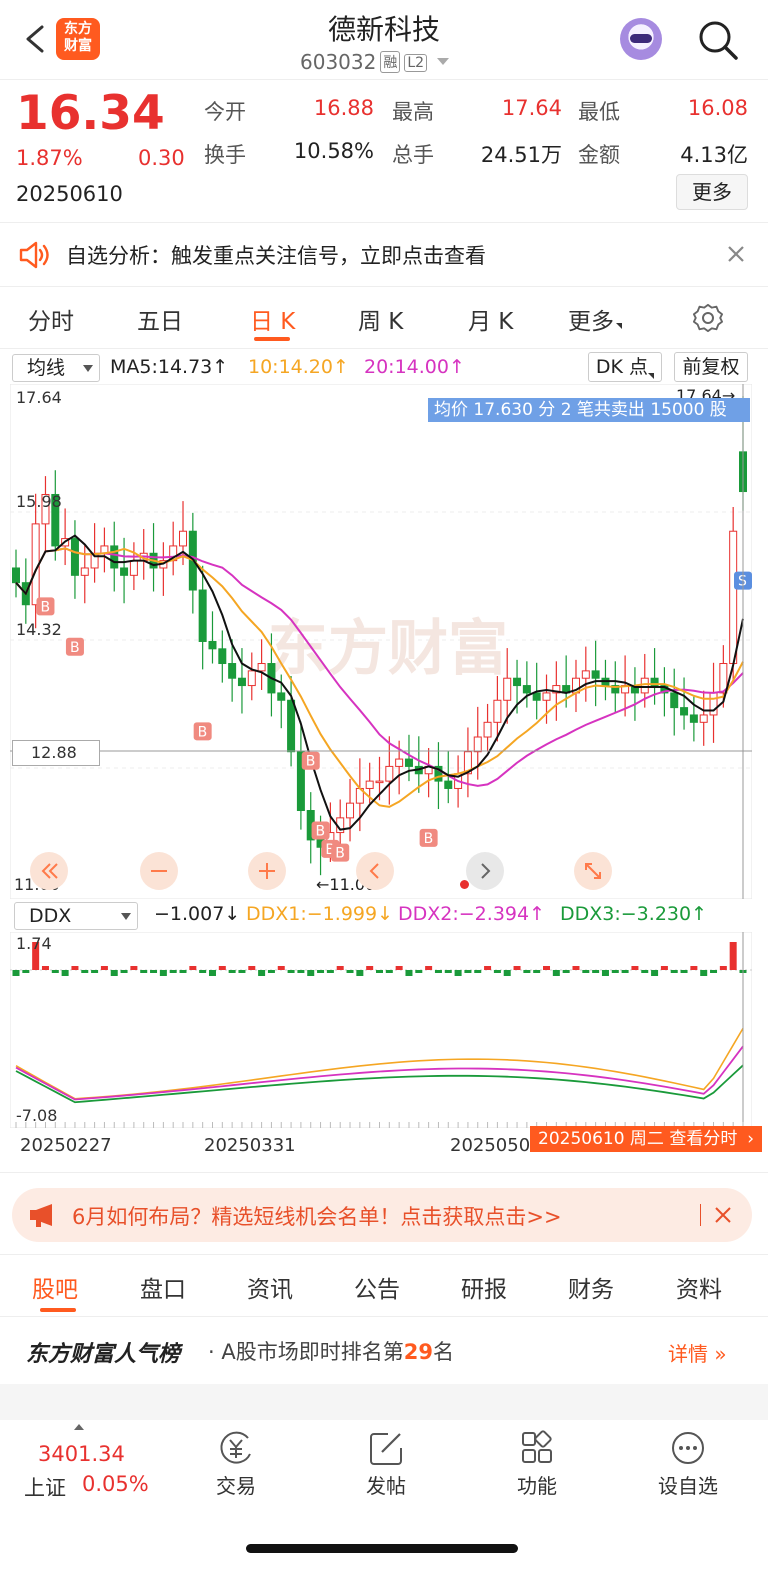 This screenshot has height=1578, width=768. I want to click on tab-daily-k: 日 K, so click(272, 319).